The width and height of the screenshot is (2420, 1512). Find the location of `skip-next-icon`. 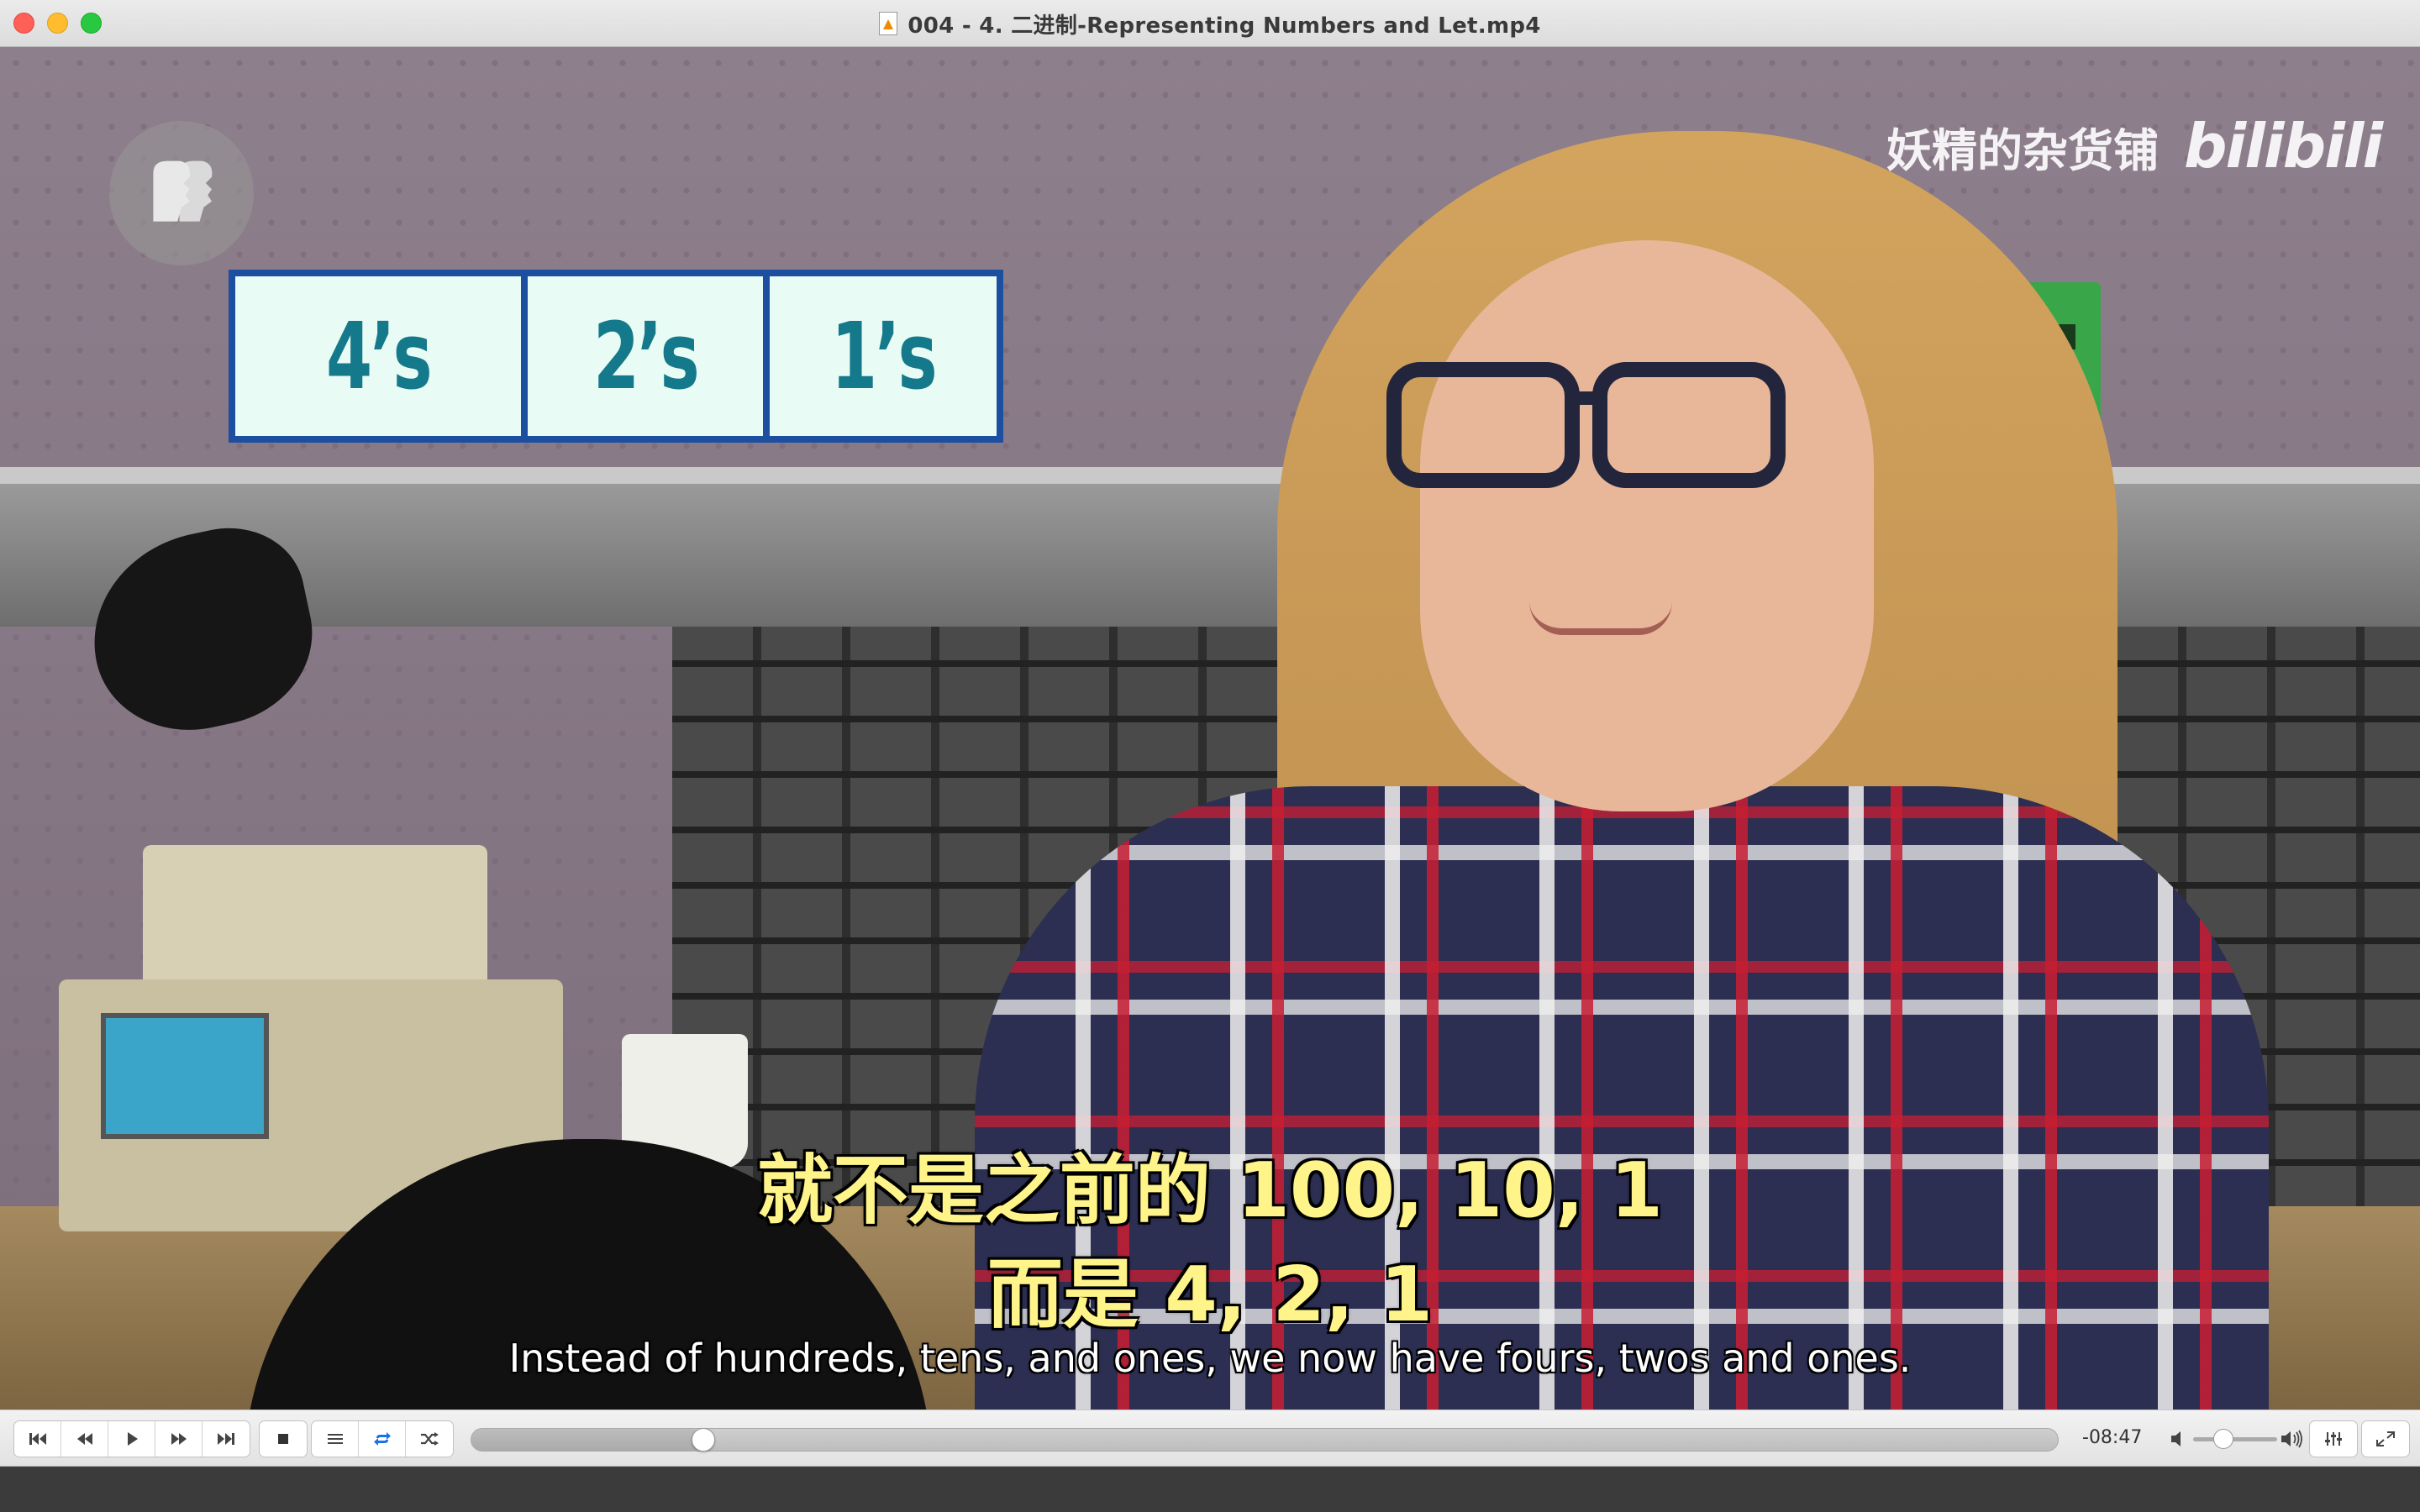

skip-next-icon is located at coordinates (226, 1439).